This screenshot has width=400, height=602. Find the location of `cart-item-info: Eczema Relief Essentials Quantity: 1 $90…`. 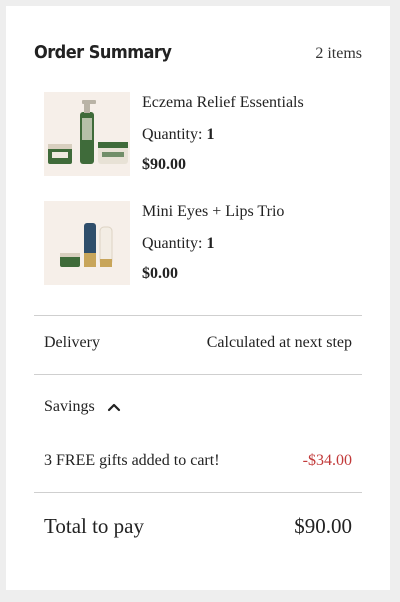

cart-item-info: Eczema Relief Essentials Quantity: 1 $90… is located at coordinates (223, 133).